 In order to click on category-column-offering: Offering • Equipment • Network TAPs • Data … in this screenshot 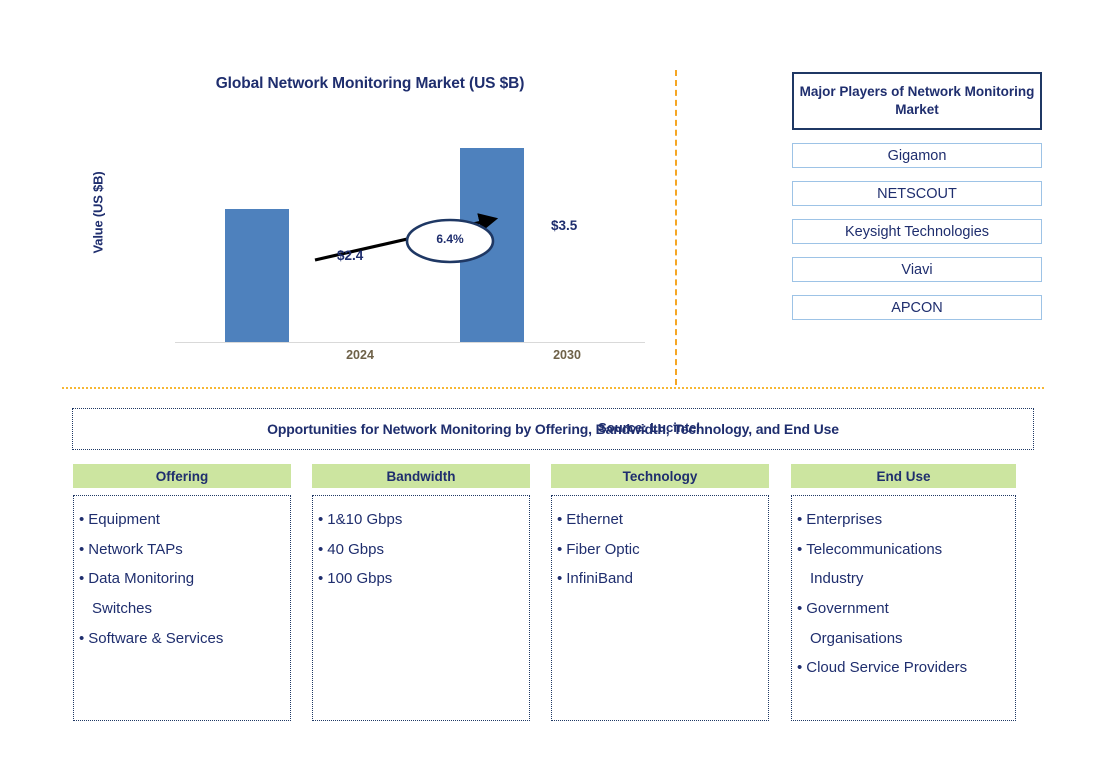, I will do `click(182, 592)`.